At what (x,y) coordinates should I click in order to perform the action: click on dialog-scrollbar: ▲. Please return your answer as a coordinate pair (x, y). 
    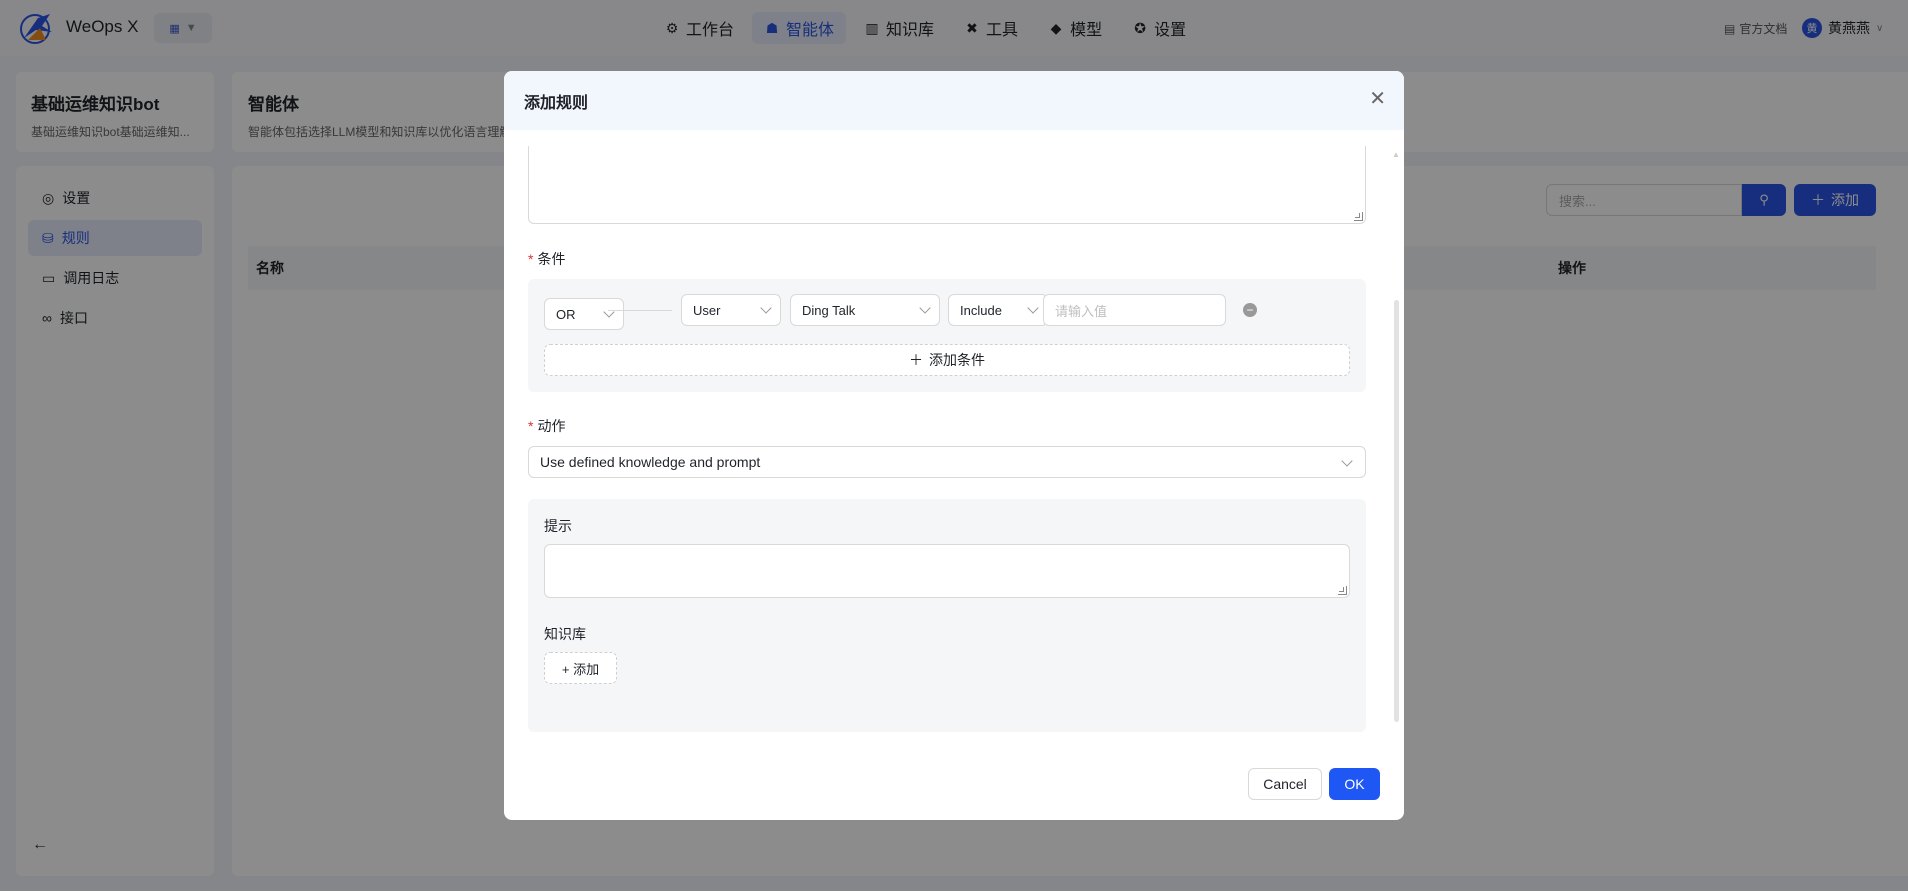
    Looking at the image, I should click on (1396, 440).